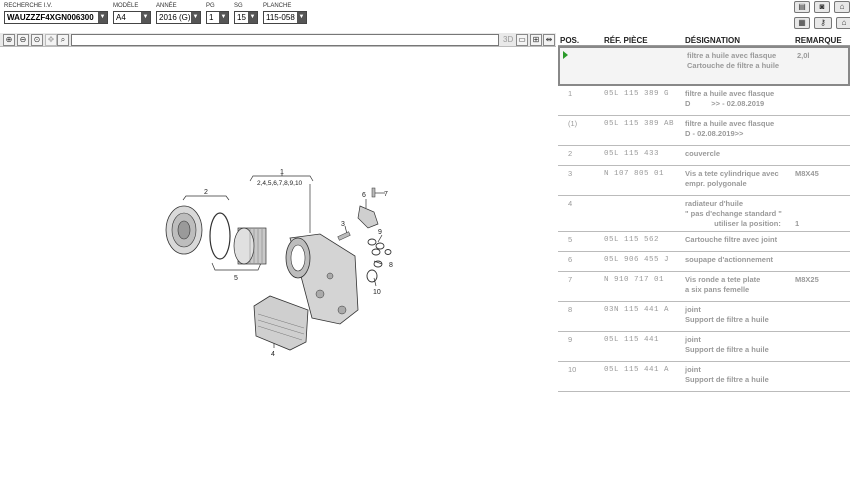 The height and width of the screenshot is (480, 850). Describe the element at coordinates (549, 40) in the screenshot. I see `fit-icon: ⇹` at that location.